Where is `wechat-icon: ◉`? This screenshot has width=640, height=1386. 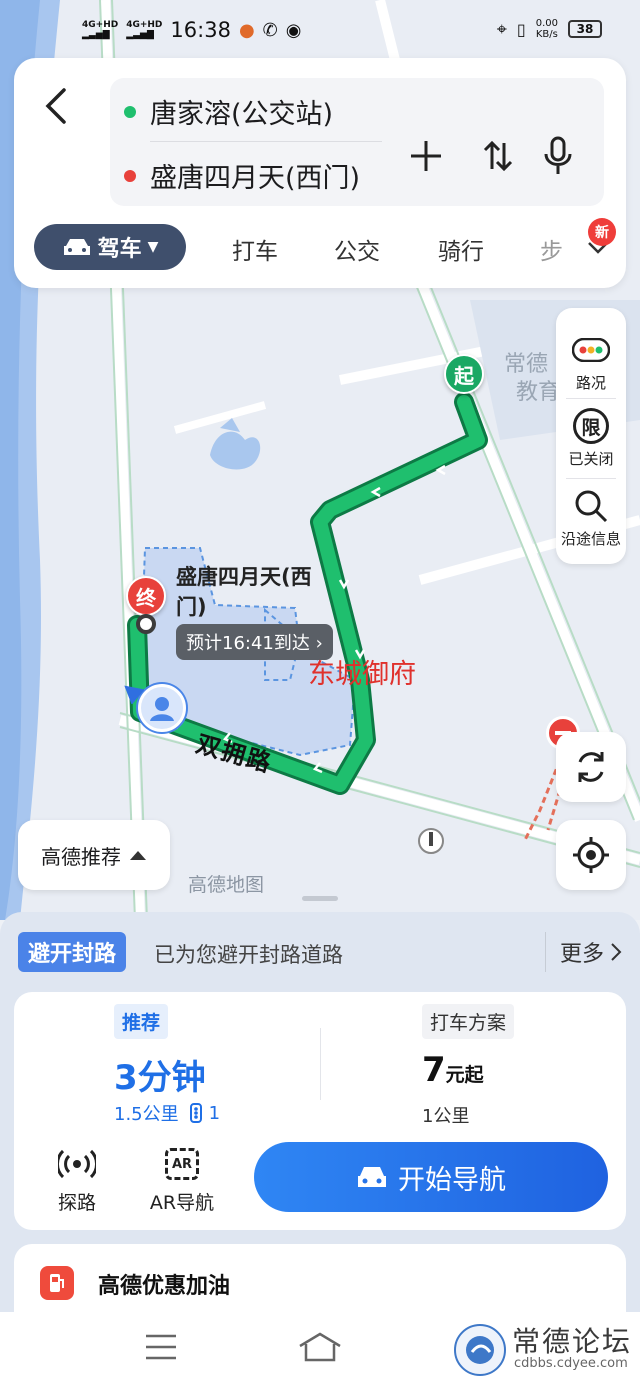 wechat-icon: ◉ is located at coordinates (293, 30).